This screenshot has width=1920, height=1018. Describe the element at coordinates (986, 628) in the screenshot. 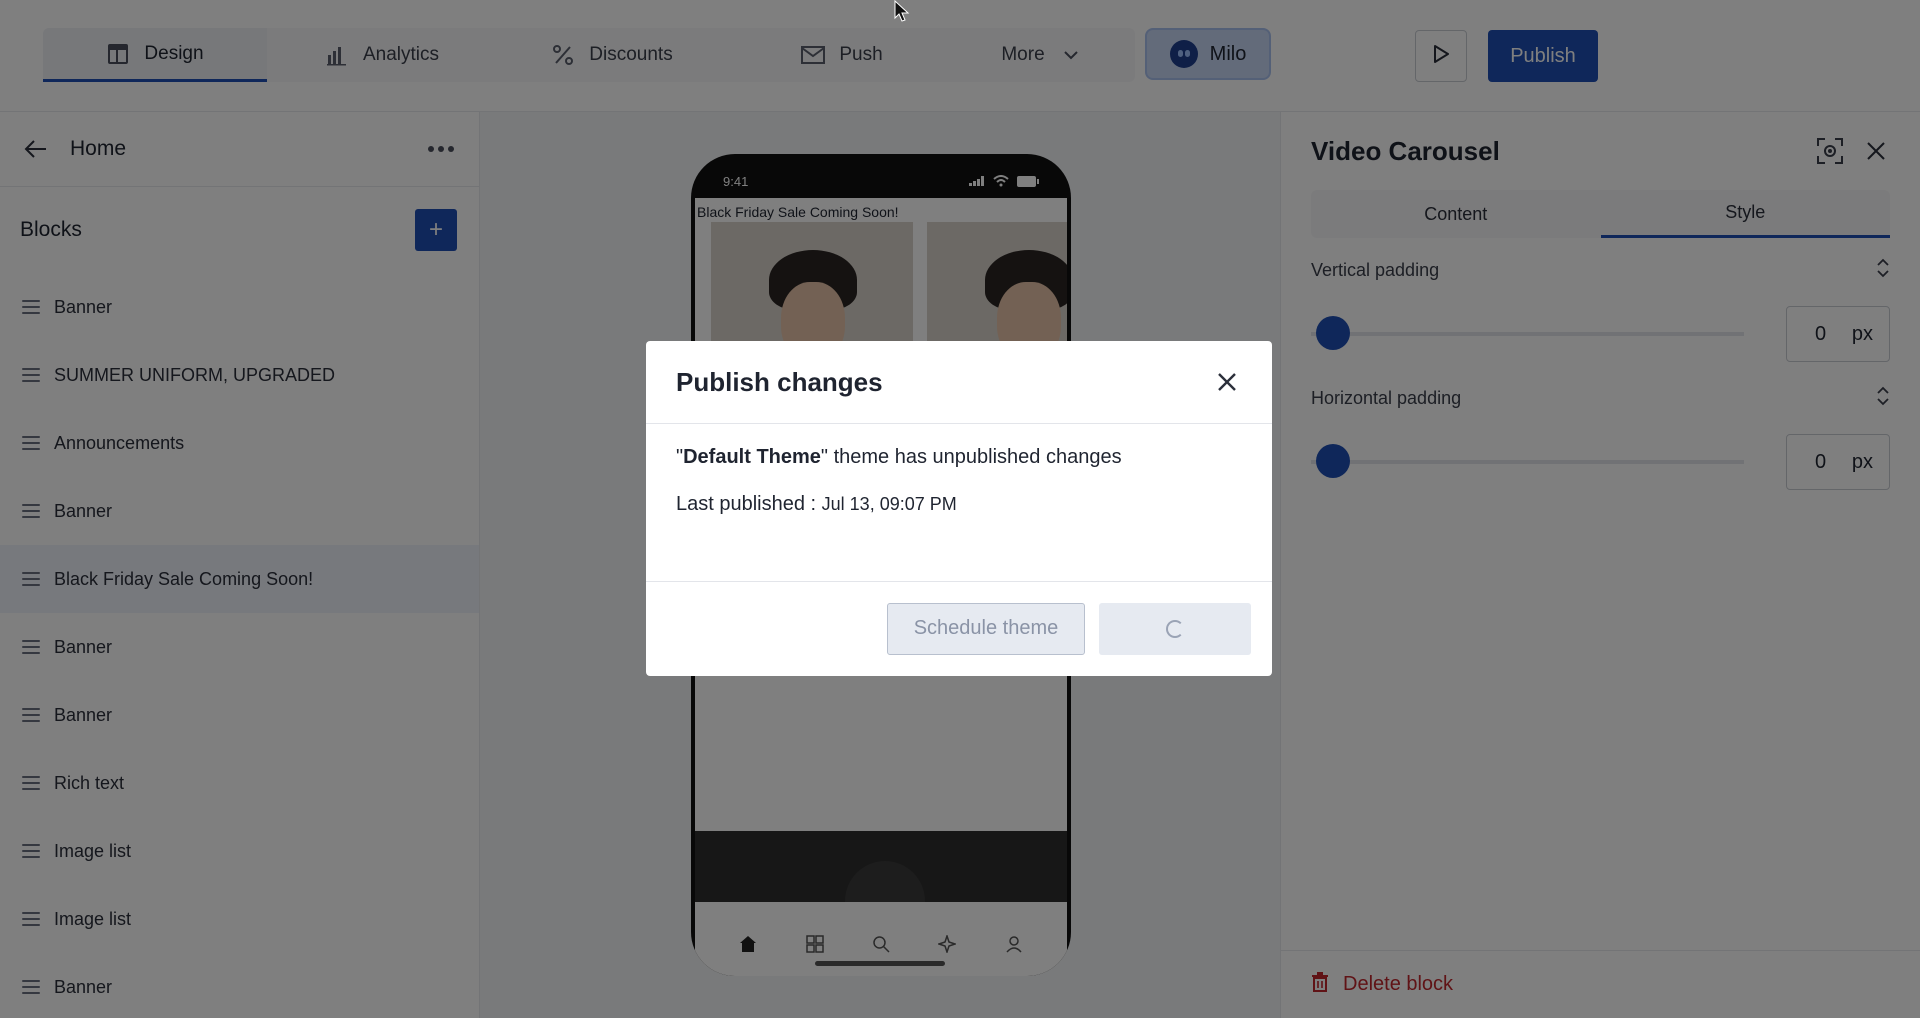

I see `schedule-theme-button: Schedule theme` at that location.